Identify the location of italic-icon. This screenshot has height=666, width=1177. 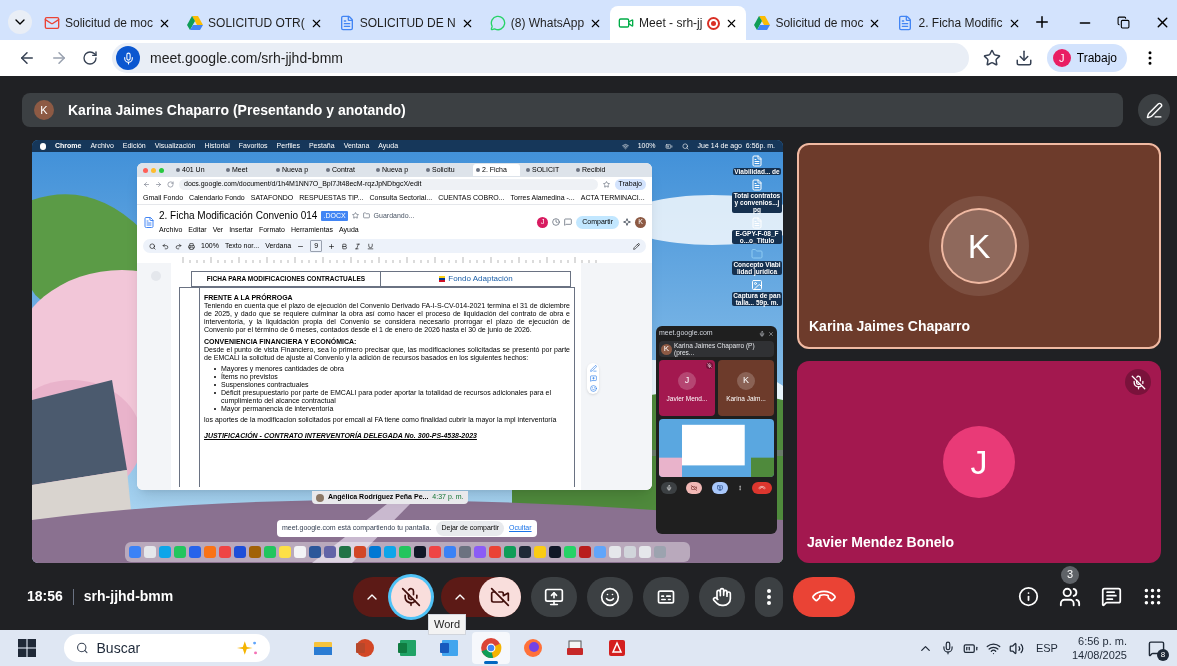
(358, 246).